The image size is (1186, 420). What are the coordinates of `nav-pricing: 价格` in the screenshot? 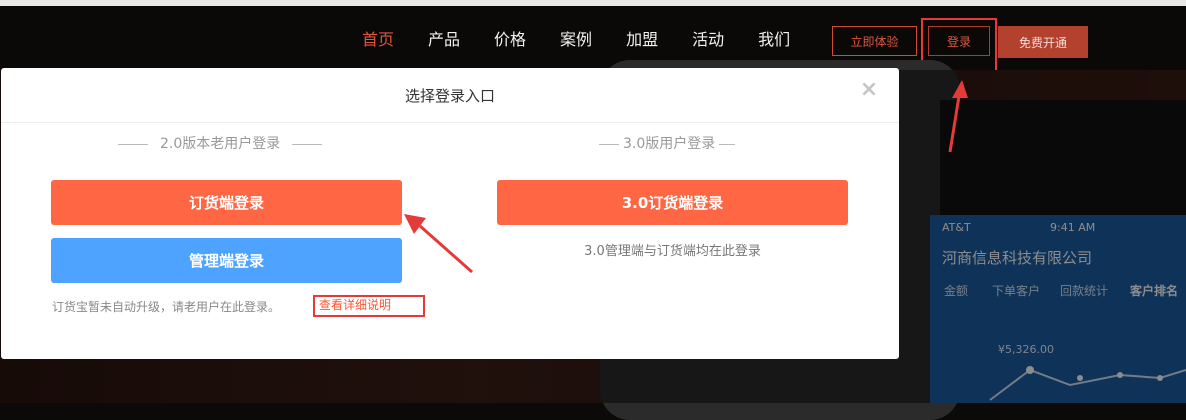 It's located at (510, 40).